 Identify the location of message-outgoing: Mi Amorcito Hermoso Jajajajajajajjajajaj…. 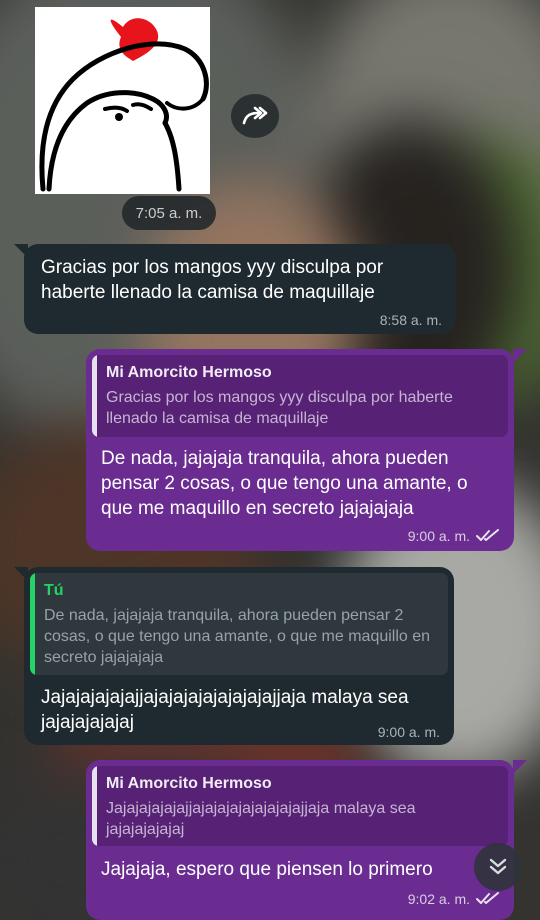
(300, 840).